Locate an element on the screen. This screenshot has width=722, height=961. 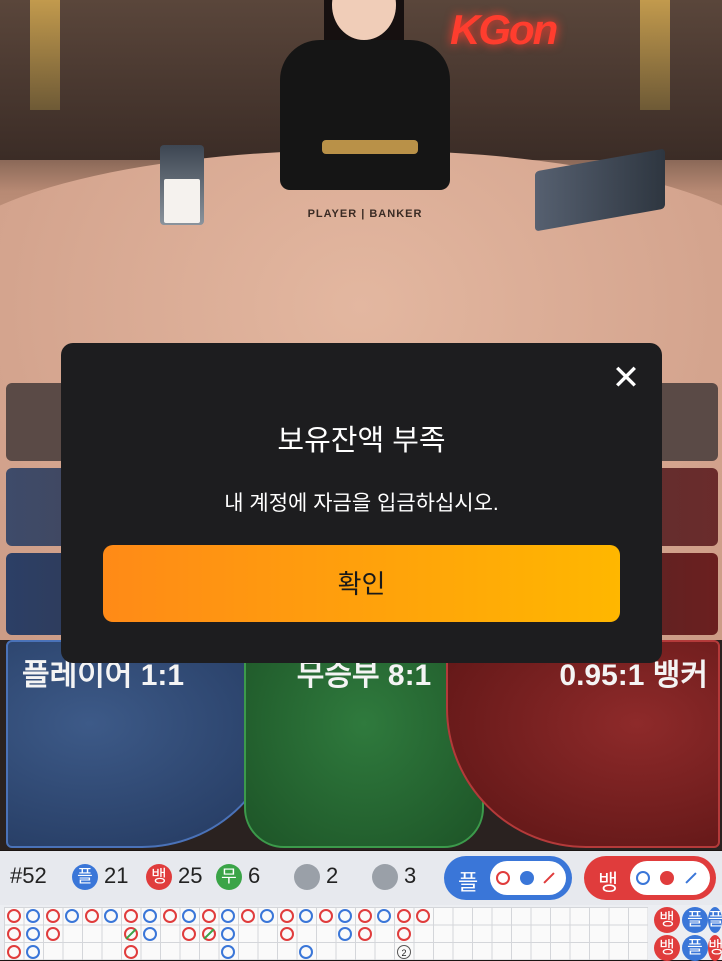
close-icon: ✕ is located at coordinates (626, 378).